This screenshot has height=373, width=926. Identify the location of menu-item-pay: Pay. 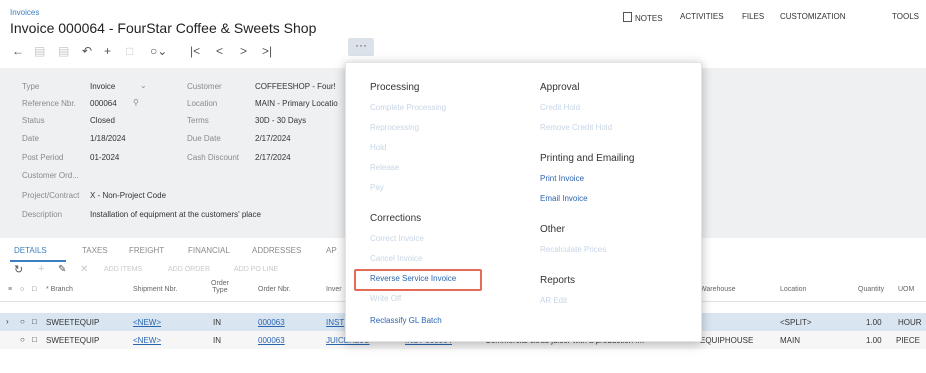
(377, 187).